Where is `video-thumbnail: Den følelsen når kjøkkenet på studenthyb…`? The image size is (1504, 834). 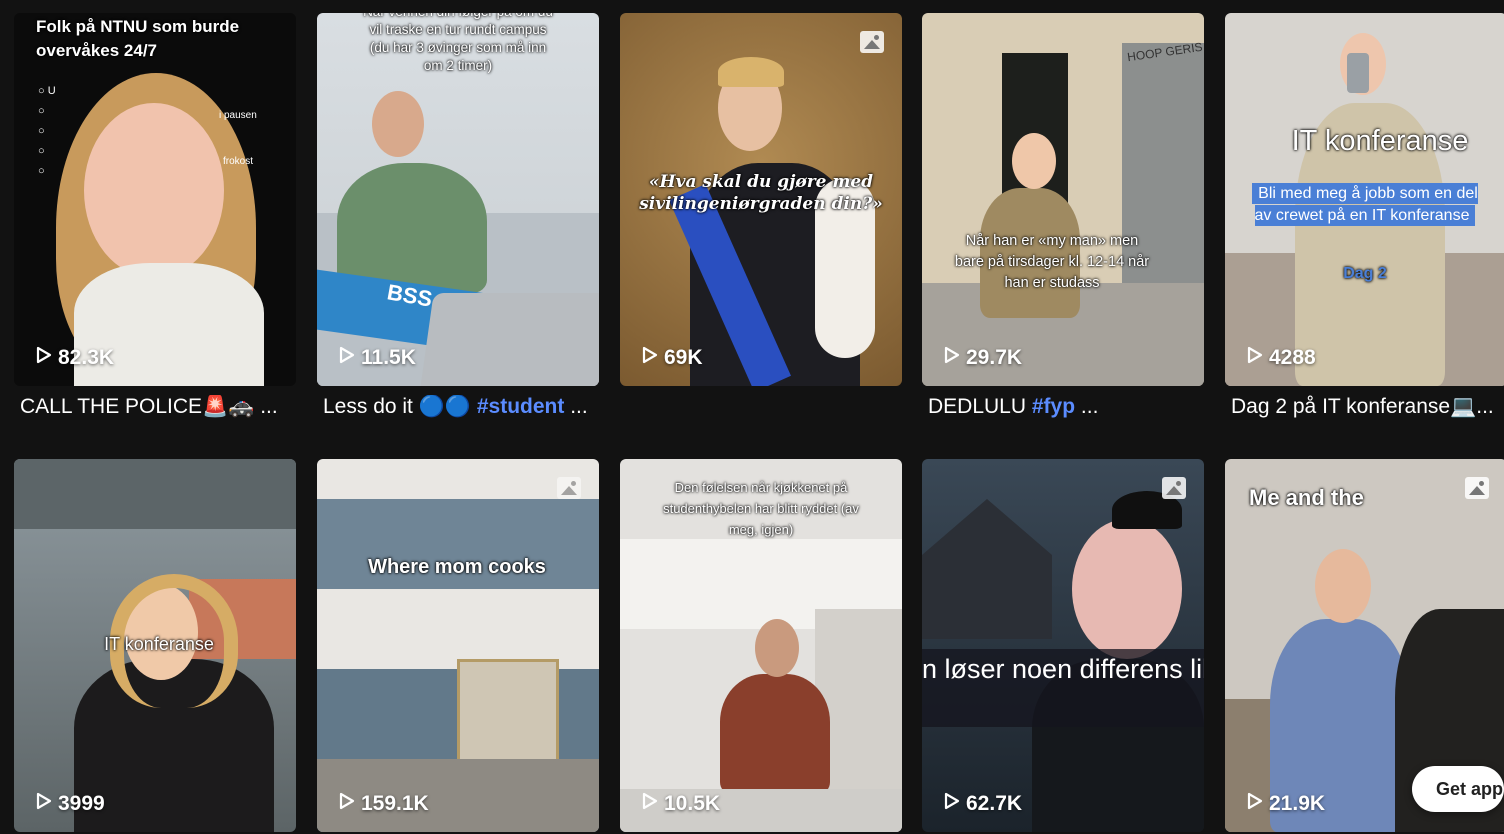 video-thumbnail: Den følelsen når kjøkkenet på studenthyb… is located at coordinates (761, 645).